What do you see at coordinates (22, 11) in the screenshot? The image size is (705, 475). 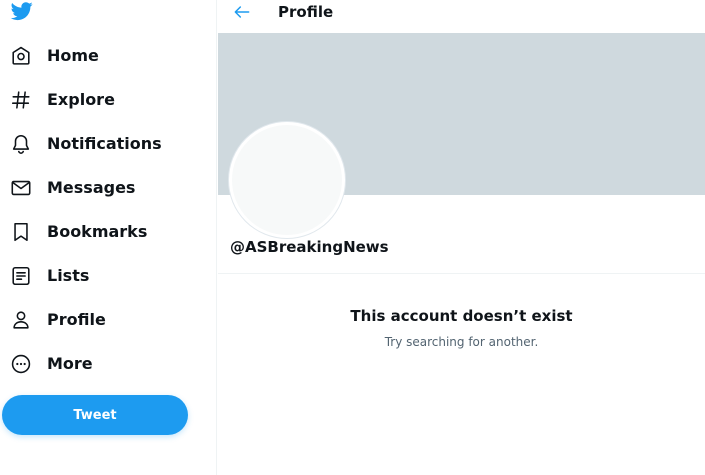 I see `twitter-logo-icon` at bounding box center [22, 11].